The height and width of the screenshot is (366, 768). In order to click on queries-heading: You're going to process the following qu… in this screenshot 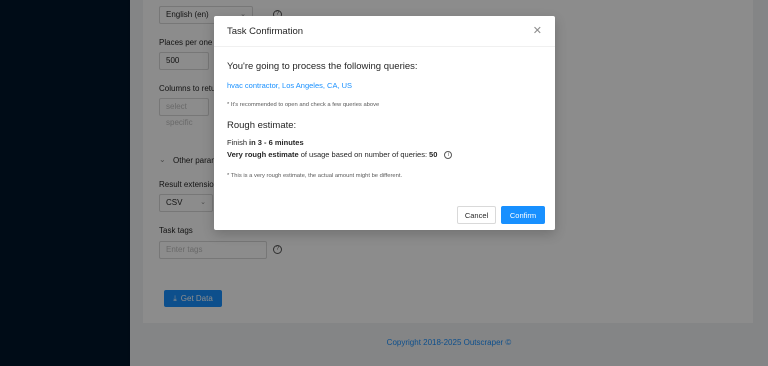, I will do `click(322, 66)`.